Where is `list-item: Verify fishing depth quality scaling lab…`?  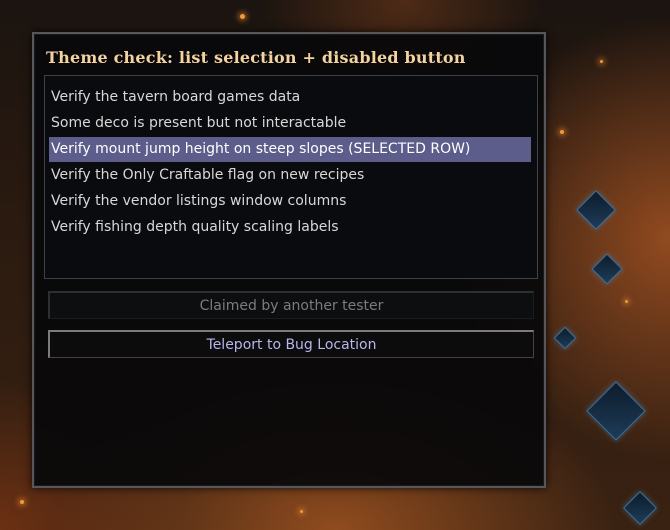
list-item: Verify fishing depth quality scaling lab… is located at coordinates (290, 227).